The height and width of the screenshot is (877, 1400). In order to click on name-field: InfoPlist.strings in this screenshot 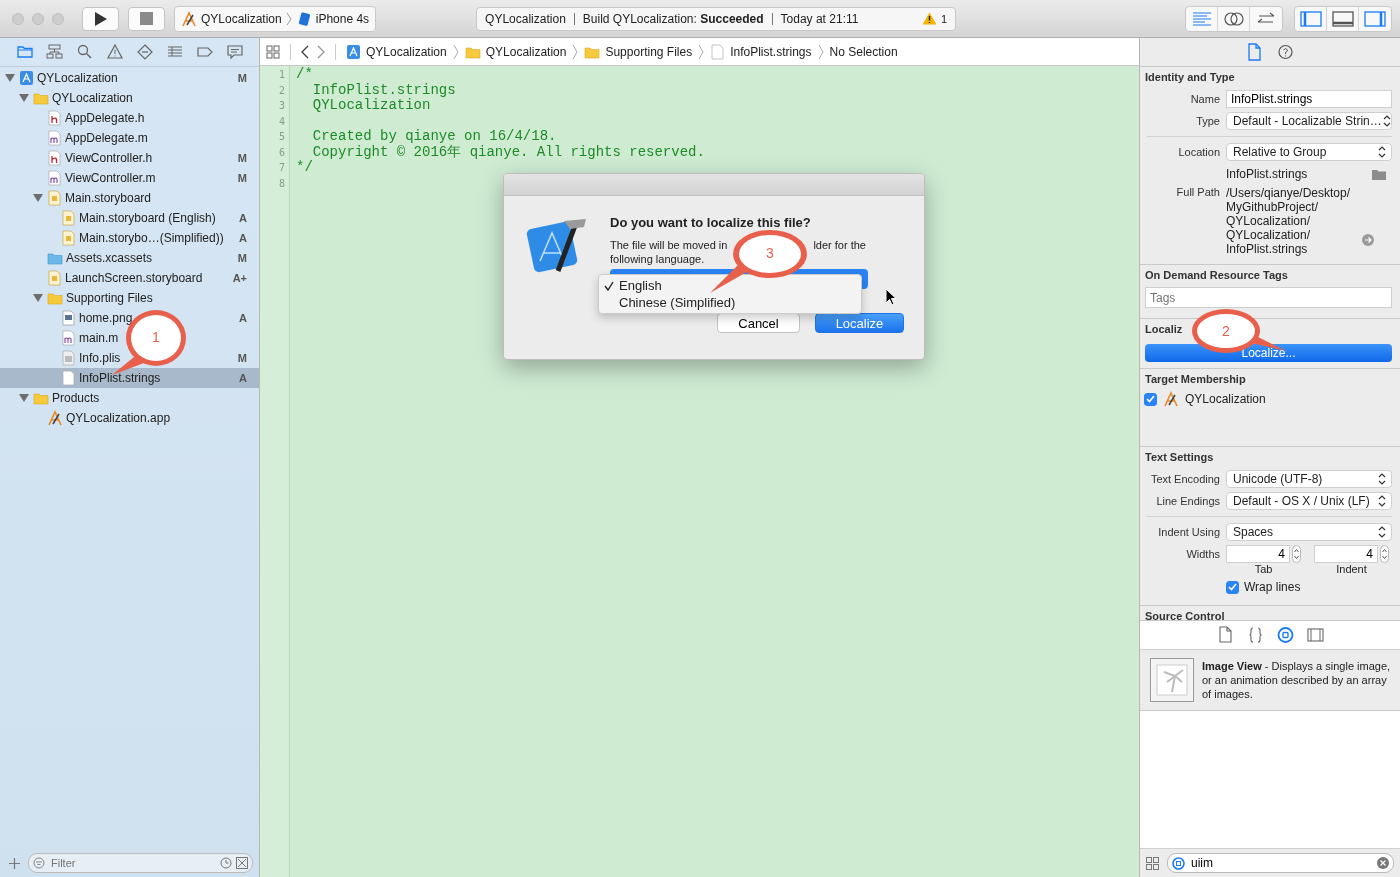, I will do `click(1309, 99)`.